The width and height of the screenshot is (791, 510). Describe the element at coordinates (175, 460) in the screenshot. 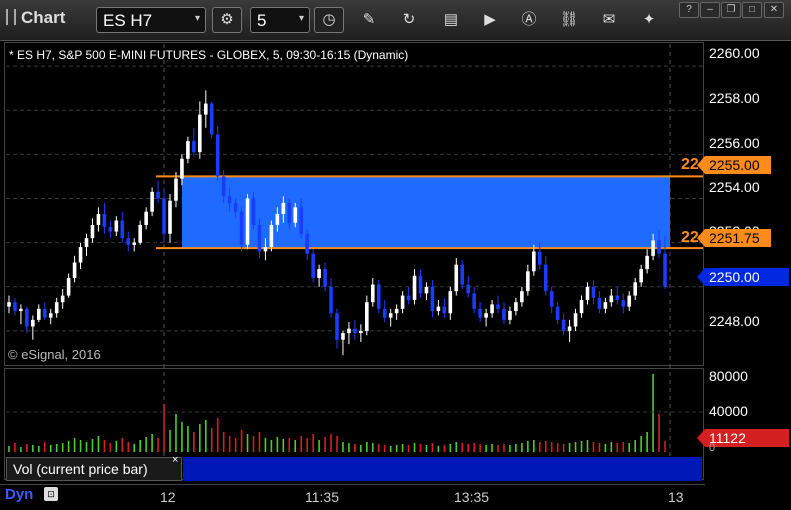

I see `close-icon: ×` at that location.